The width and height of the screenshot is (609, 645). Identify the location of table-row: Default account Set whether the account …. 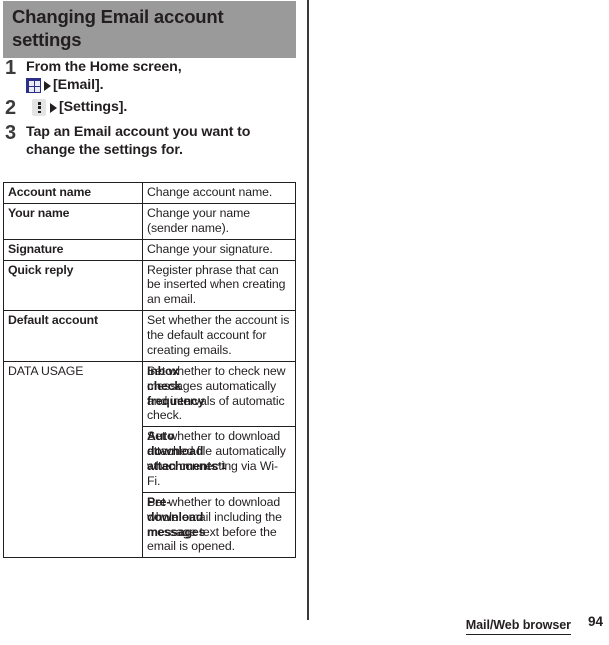
(149, 336).